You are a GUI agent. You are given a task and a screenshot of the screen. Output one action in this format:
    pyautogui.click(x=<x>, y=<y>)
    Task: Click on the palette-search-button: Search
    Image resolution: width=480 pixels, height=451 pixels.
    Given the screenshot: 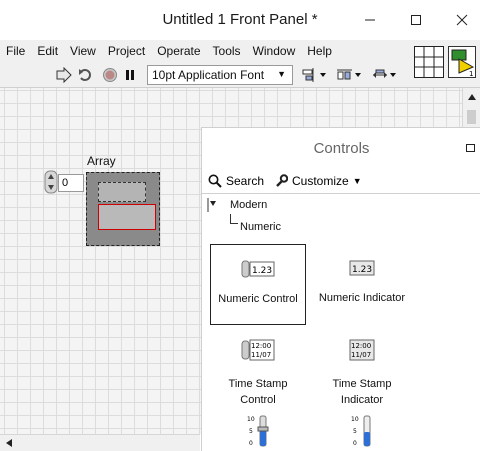 What is the action you would take?
    pyautogui.click(x=236, y=181)
    